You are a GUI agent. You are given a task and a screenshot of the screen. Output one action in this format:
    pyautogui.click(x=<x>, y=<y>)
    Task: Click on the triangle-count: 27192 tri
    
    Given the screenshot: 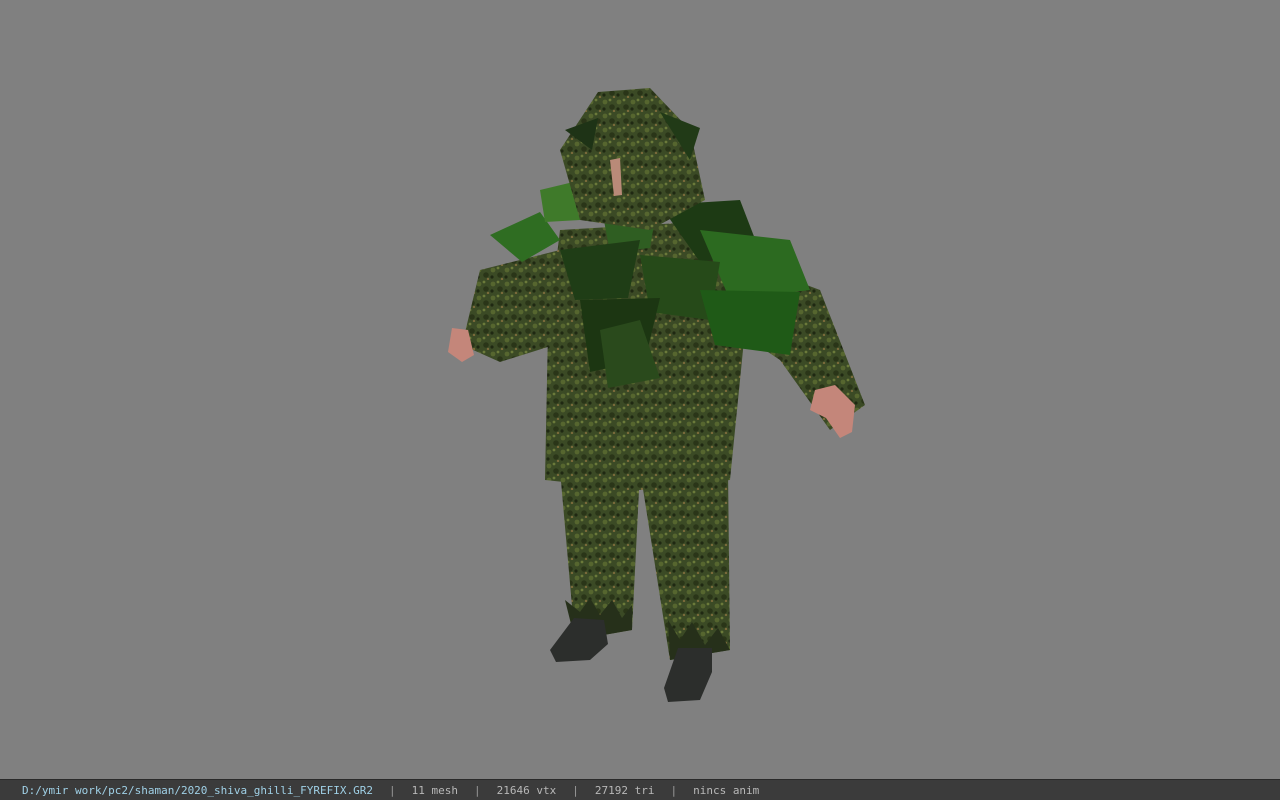 What is the action you would take?
    pyautogui.click(x=624, y=790)
    